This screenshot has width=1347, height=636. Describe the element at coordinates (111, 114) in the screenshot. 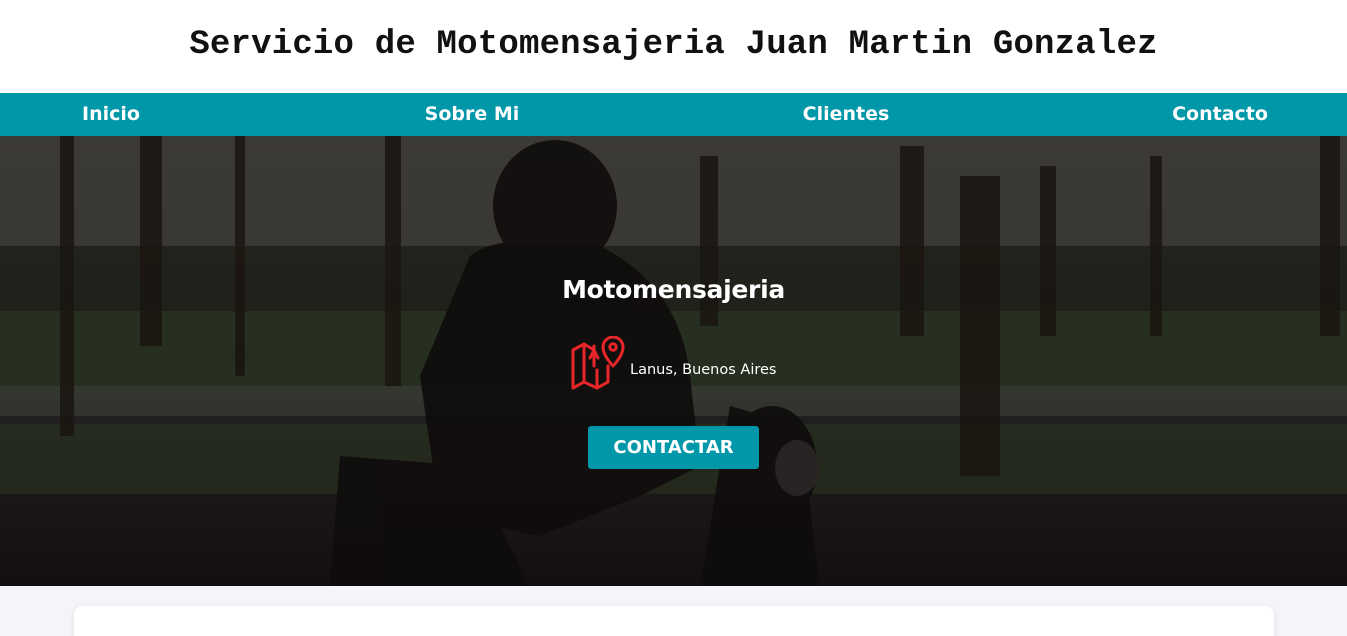

I see `nav-item-inicio: Inicio` at that location.